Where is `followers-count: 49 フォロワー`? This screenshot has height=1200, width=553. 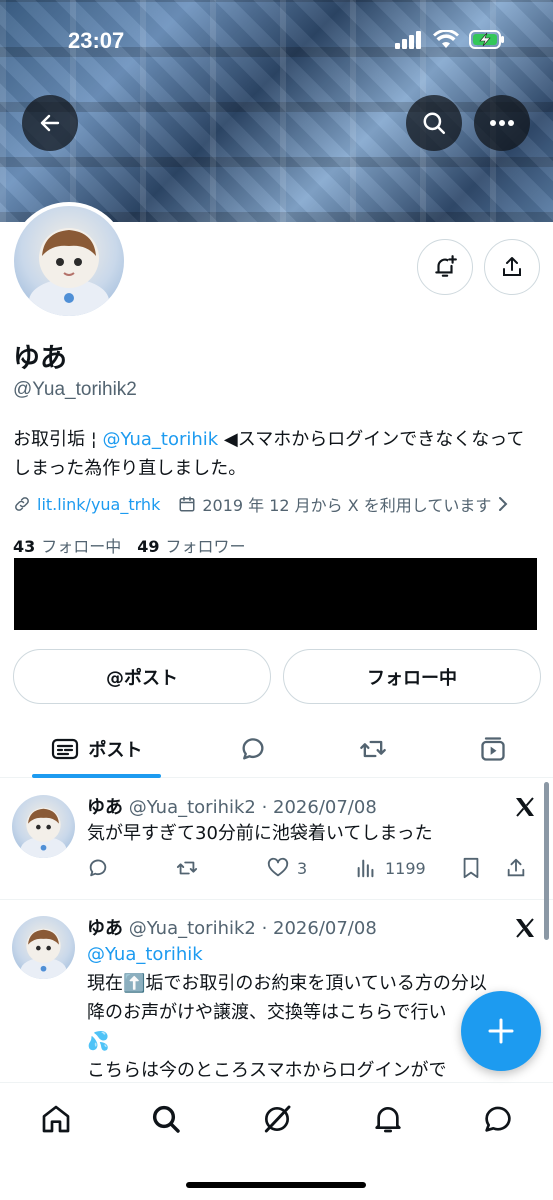
followers-count: 49 フォロワー is located at coordinates (191, 545).